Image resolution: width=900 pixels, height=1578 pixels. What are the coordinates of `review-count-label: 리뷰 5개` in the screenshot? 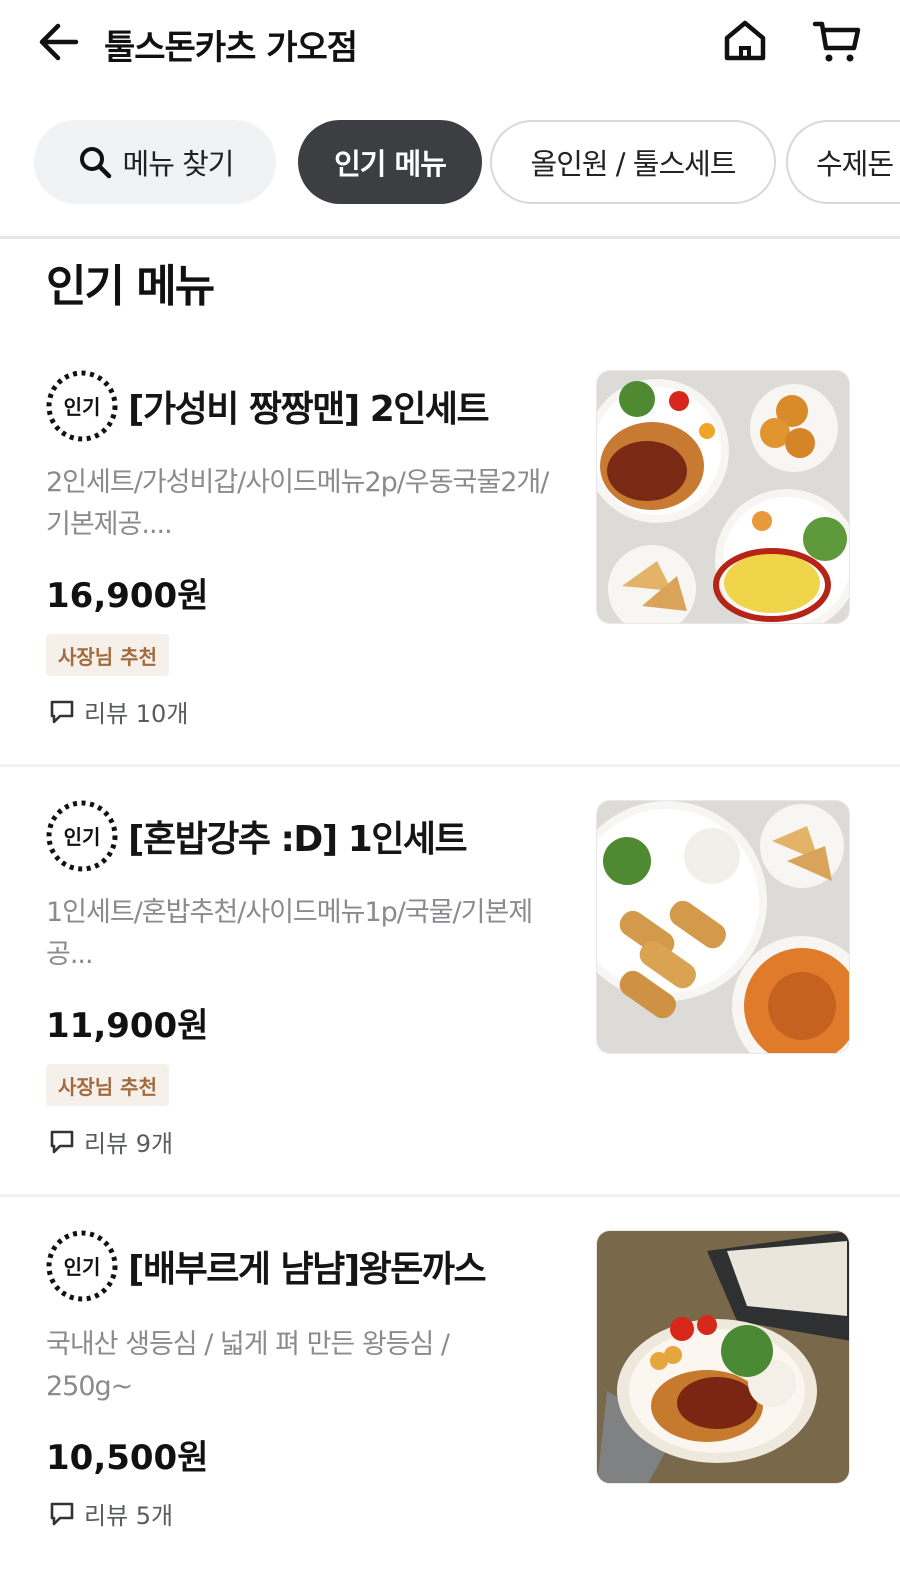 It's located at (129, 1516).